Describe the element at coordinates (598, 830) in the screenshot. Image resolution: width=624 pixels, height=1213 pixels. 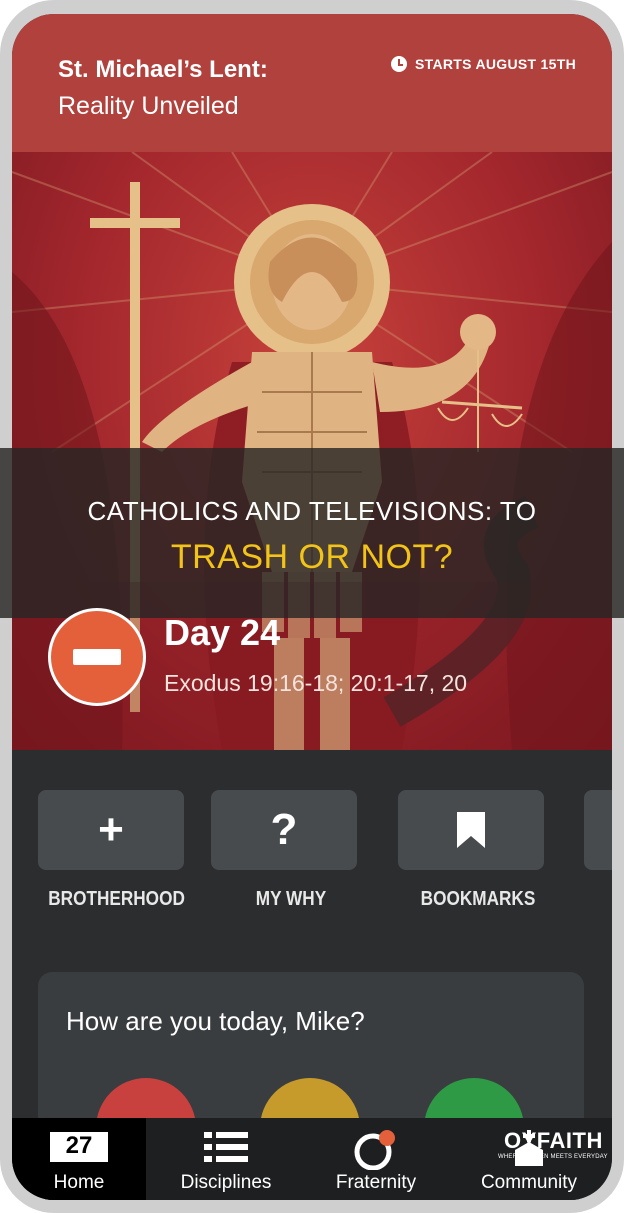
I see `more-actions-button` at that location.